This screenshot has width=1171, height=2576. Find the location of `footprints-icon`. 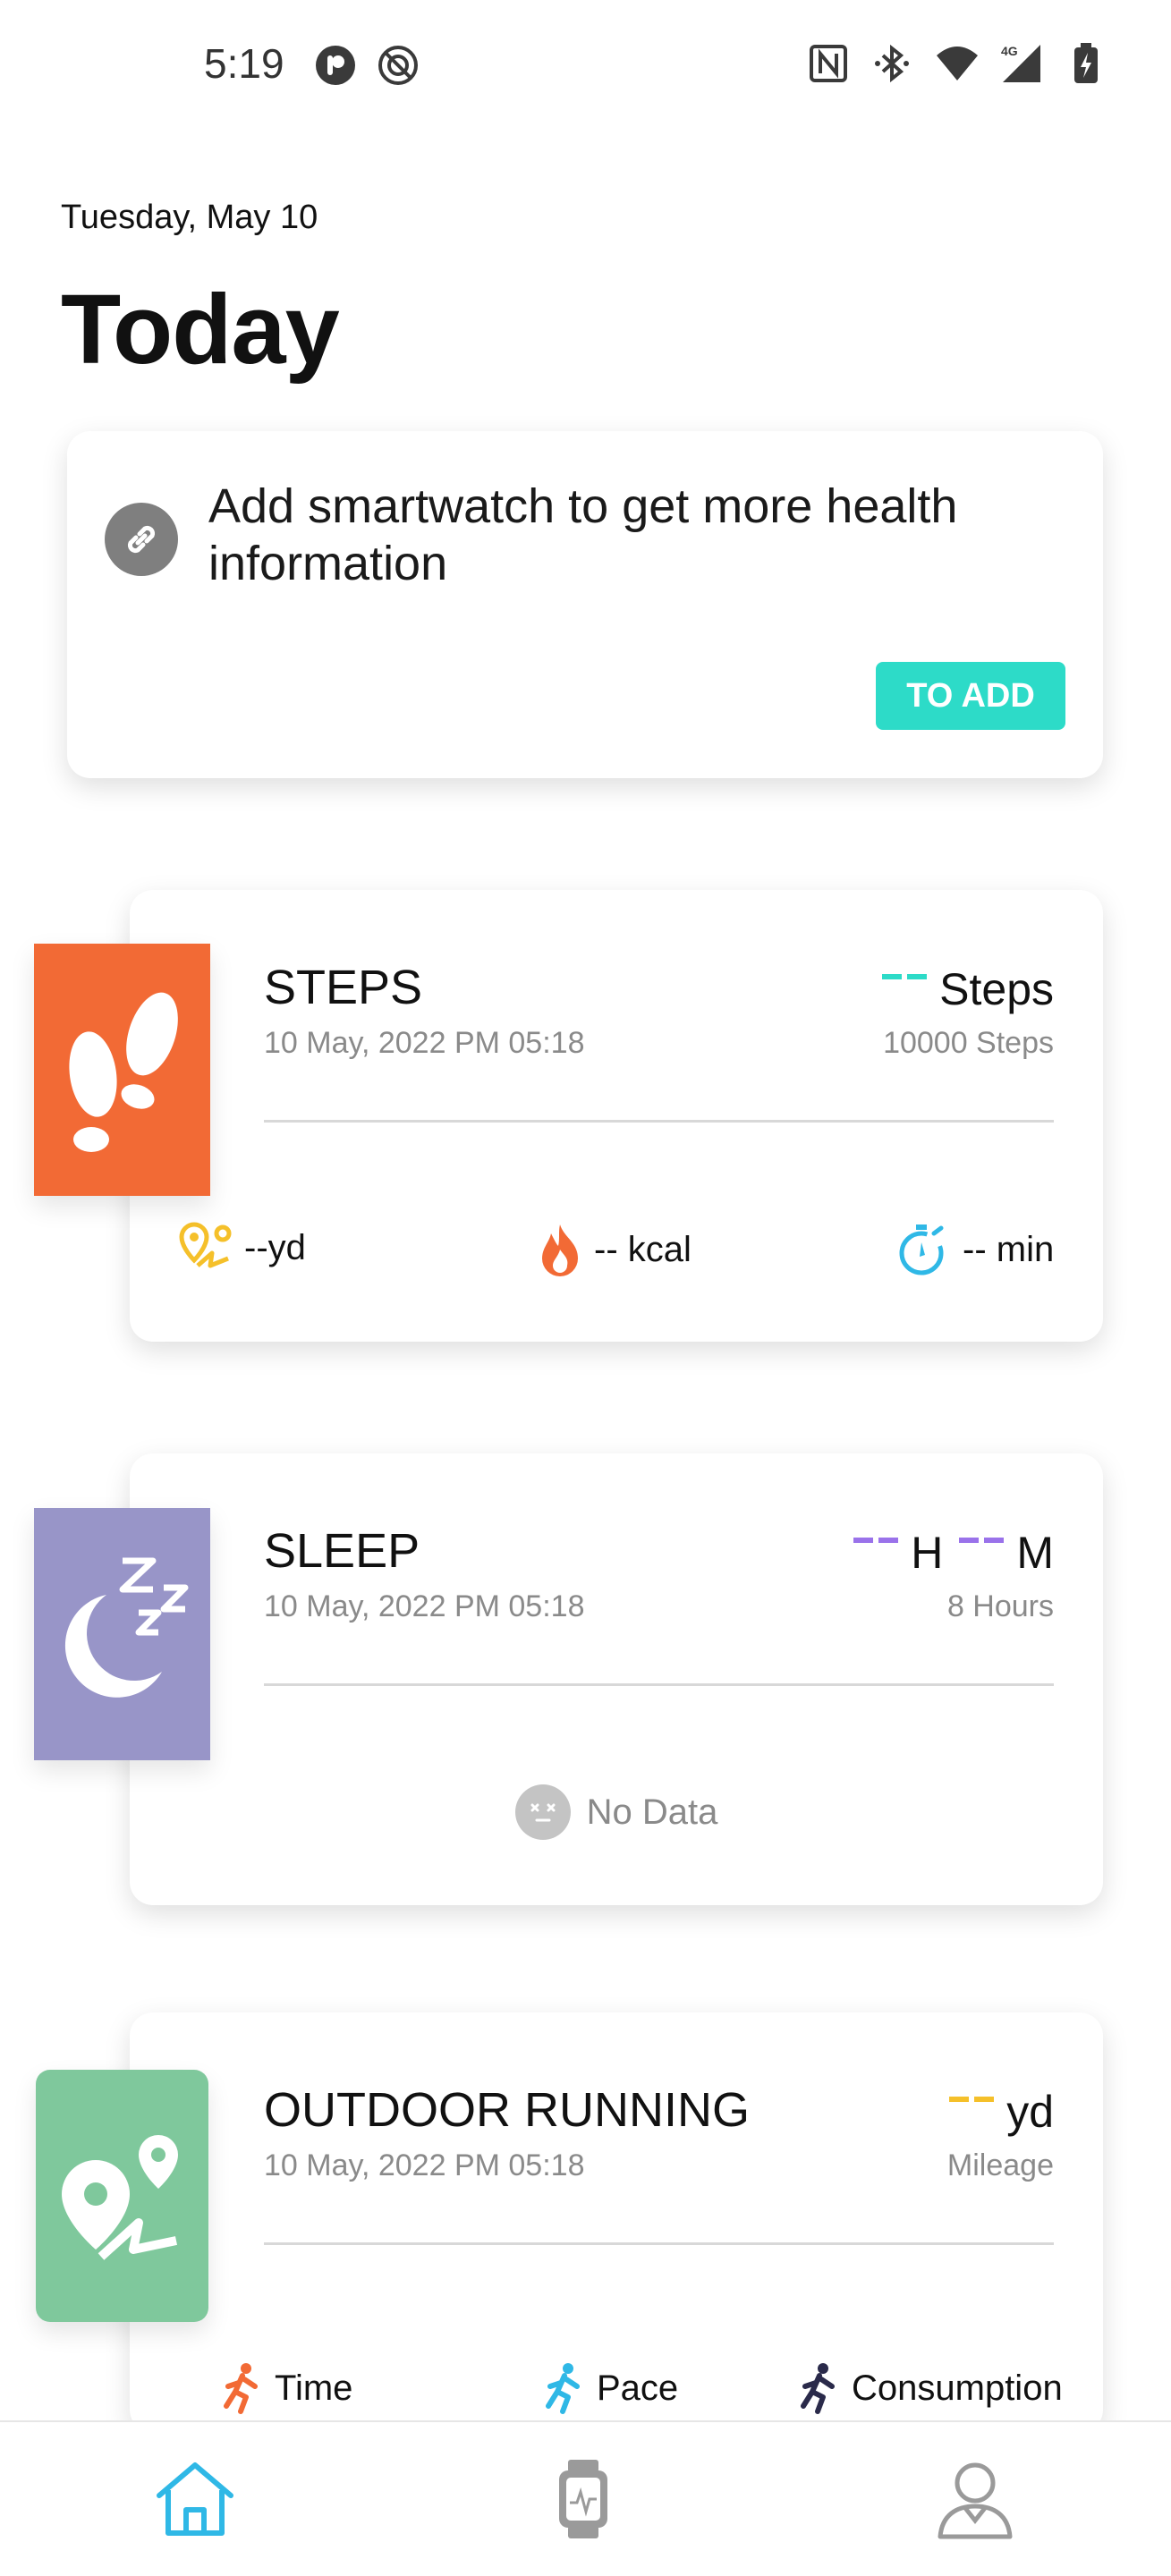

footprints-icon is located at coordinates (123, 1072).